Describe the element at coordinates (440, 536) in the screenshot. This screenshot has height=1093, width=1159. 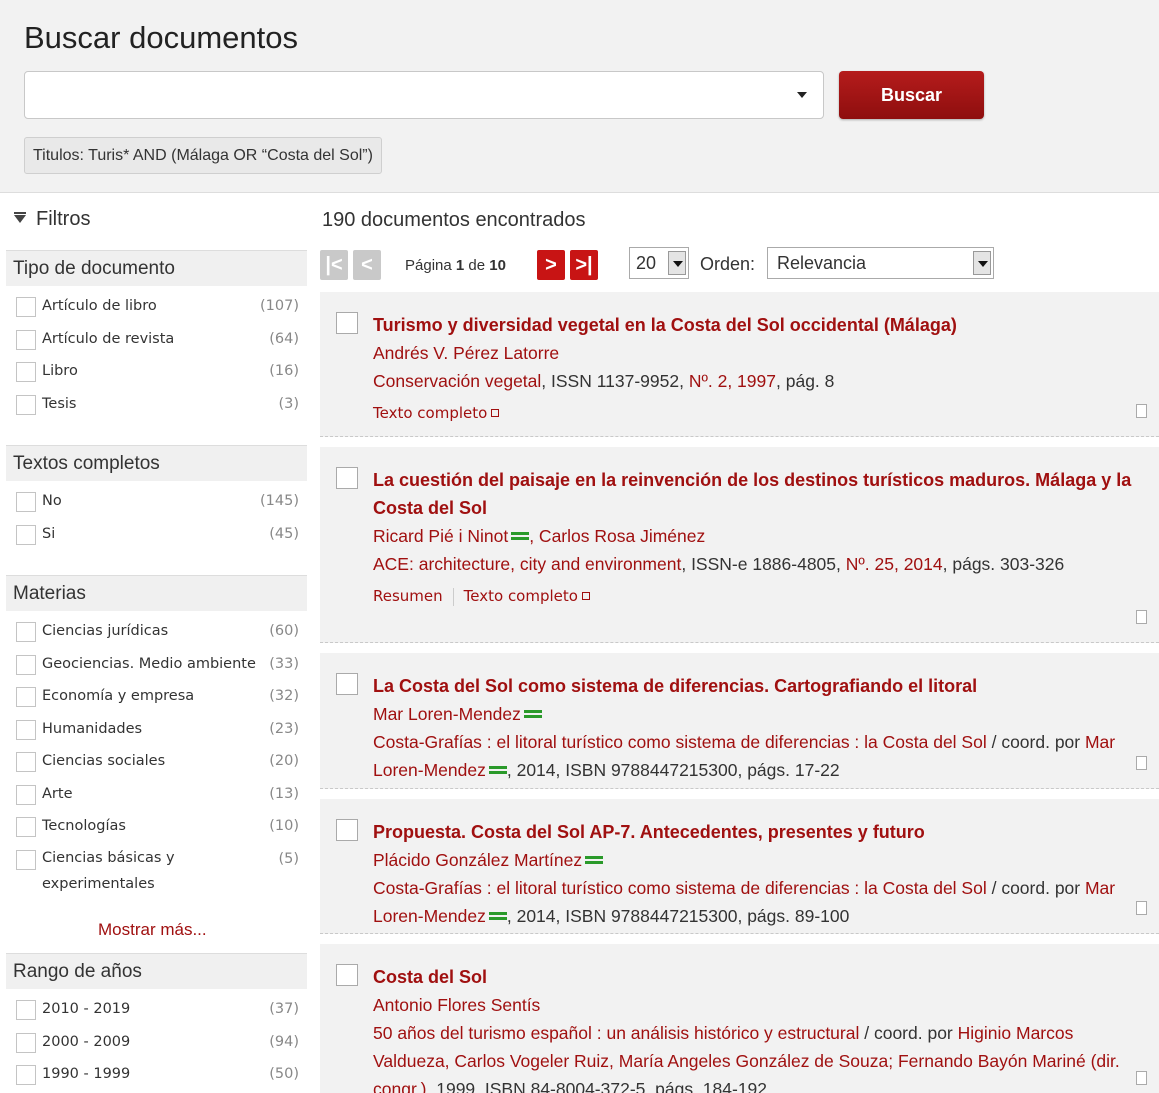
I see `result-author: Ricard Pié i Ninot` at that location.